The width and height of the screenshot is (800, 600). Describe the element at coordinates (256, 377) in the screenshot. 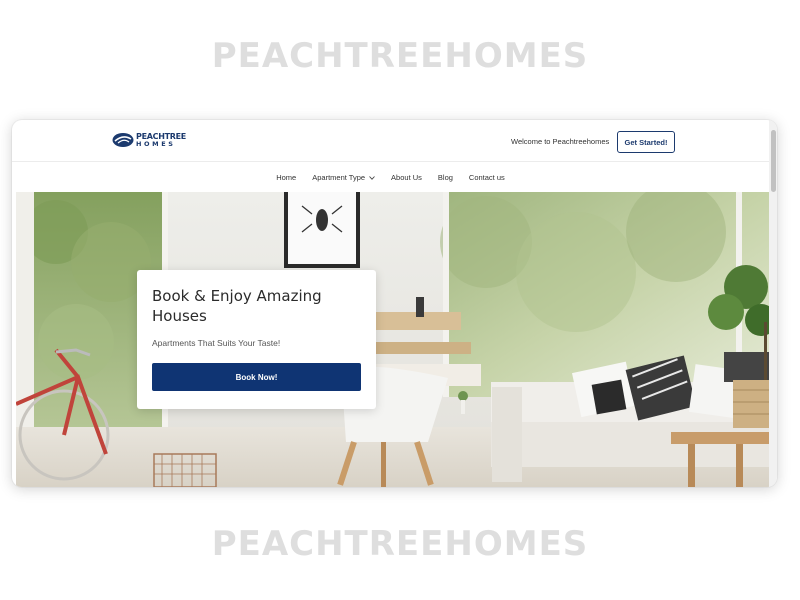

I see `book-now-button: Book Now!` at that location.